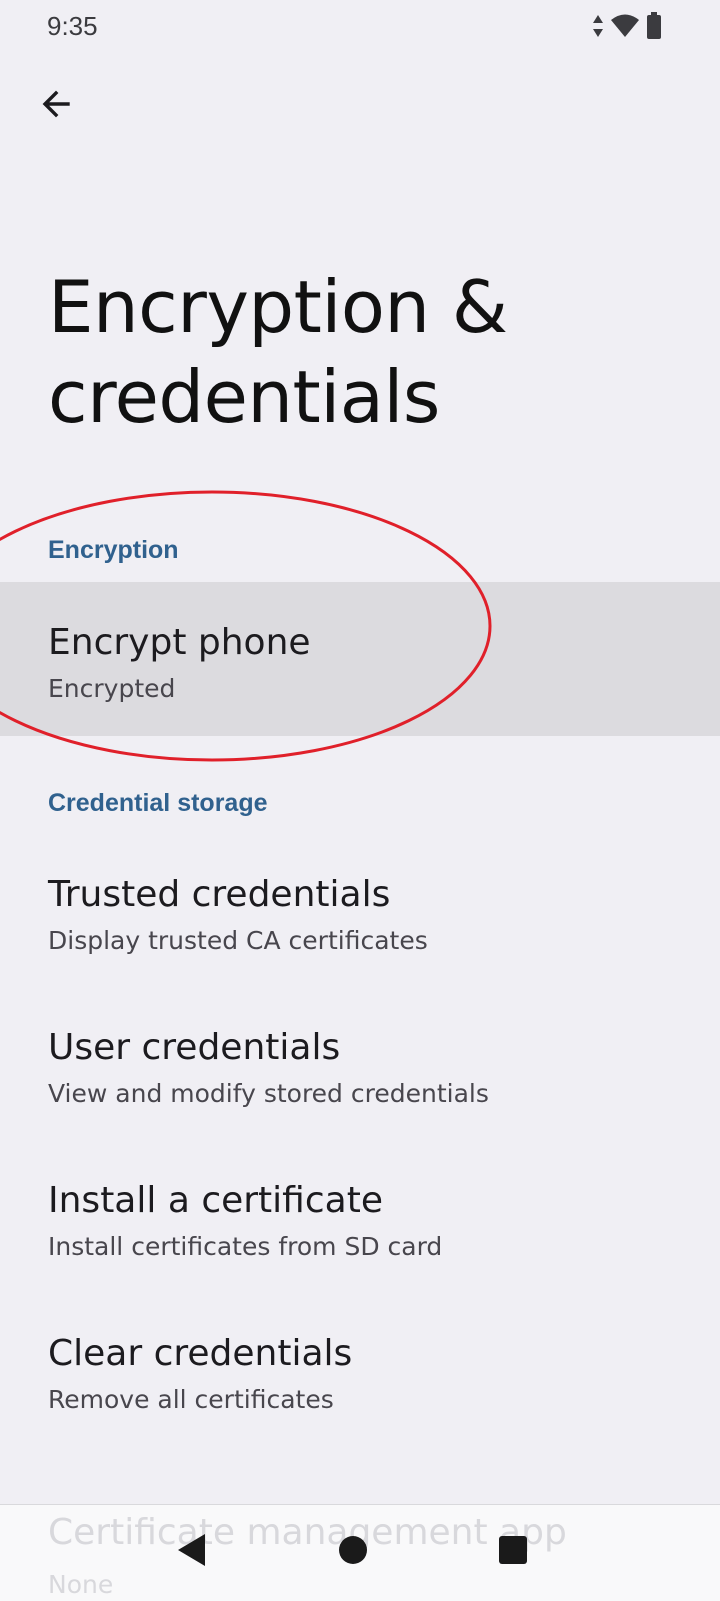  I want to click on pref-summary: Install certificates from SD card, so click(245, 1246).